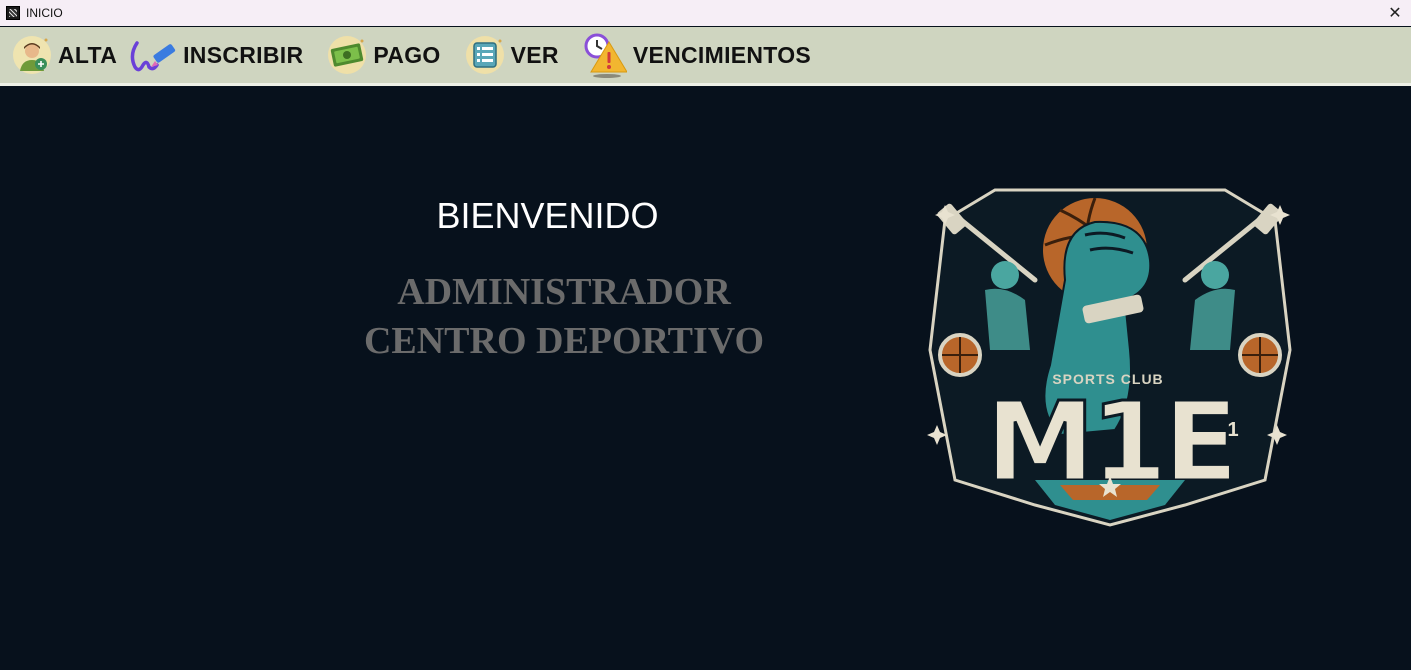 This screenshot has width=1411, height=670. What do you see at coordinates (605, 55) in the screenshot?
I see `clock-warning-icon` at bounding box center [605, 55].